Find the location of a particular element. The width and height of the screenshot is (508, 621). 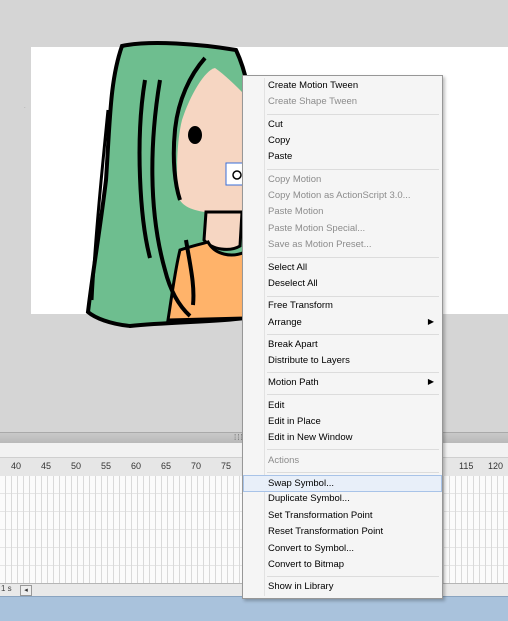

menu-item-arrange: Arrange ▶ is located at coordinates (342, 323).